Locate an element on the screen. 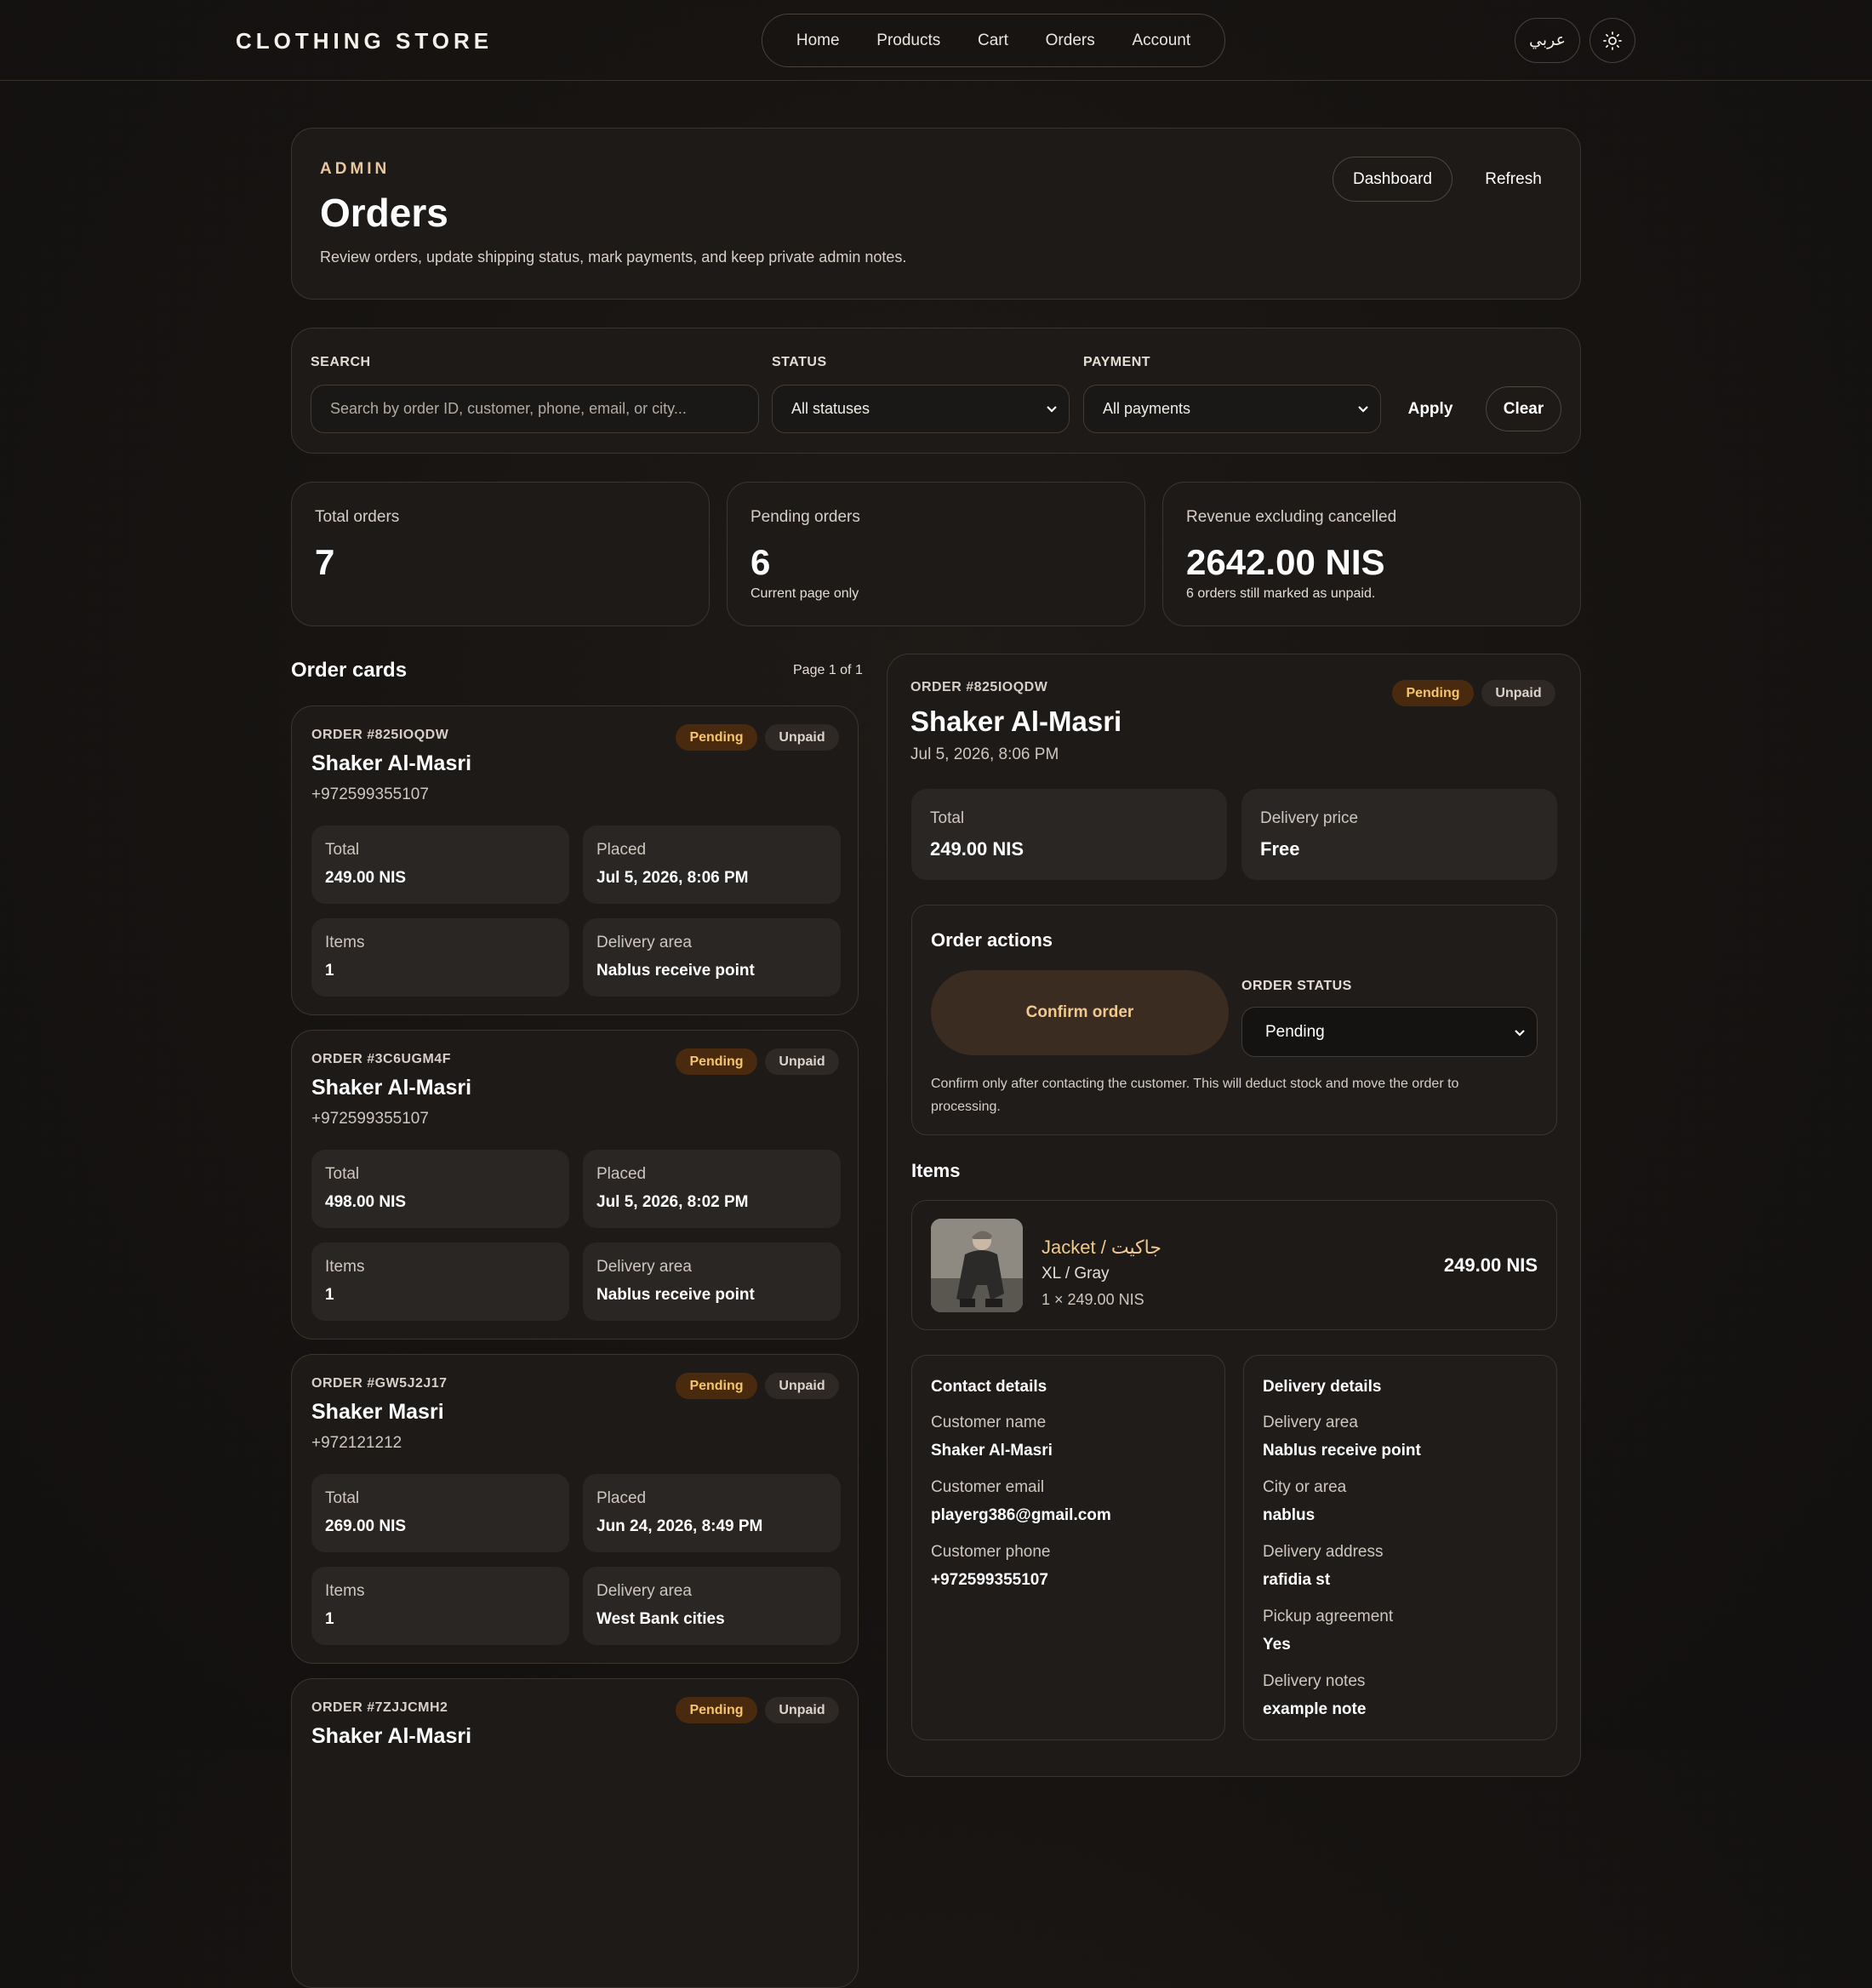 This screenshot has width=1872, height=1988. order-actions-title: Order actions is located at coordinates (992, 940).